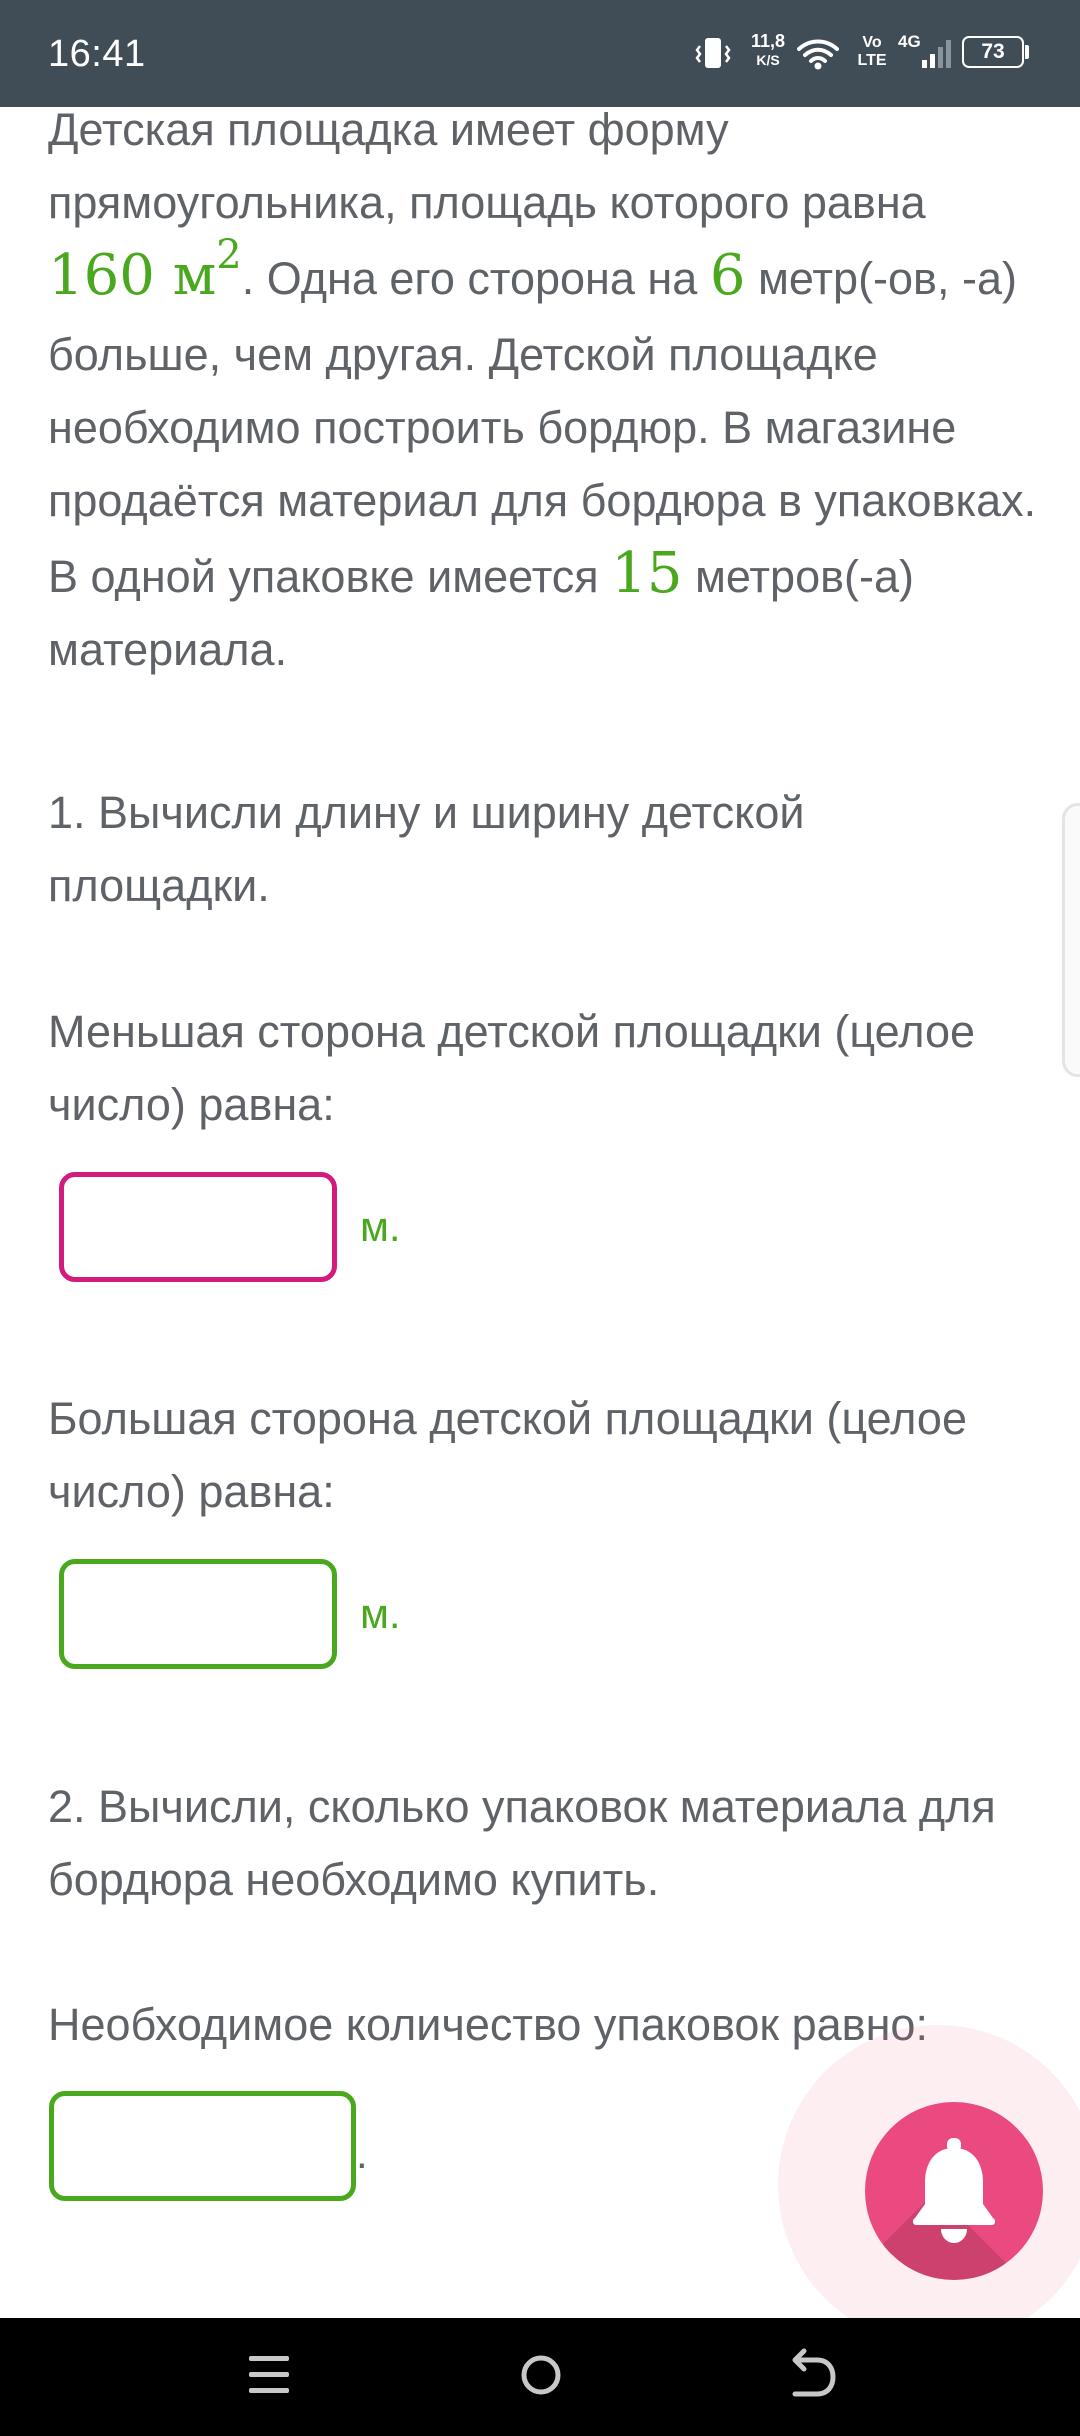  What do you see at coordinates (541, 2375) in the screenshot?
I see `home-nav-icon` at bounding box center [541, 2375].